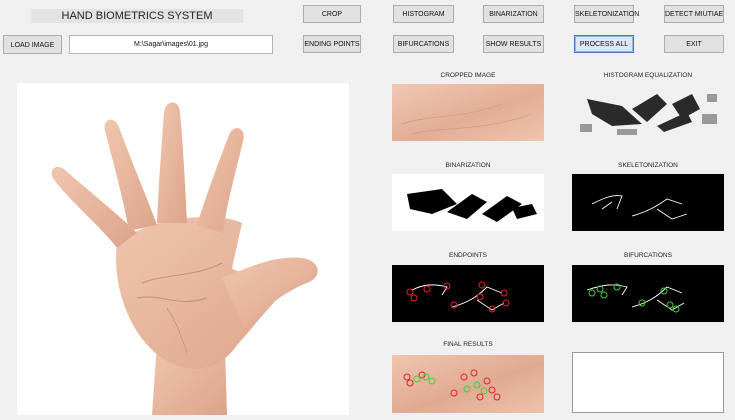 Image resolution: width=735 pixels, height=420 pixels. I want to click on endpoints-label: ENDPOINTS, so click(468, 255).